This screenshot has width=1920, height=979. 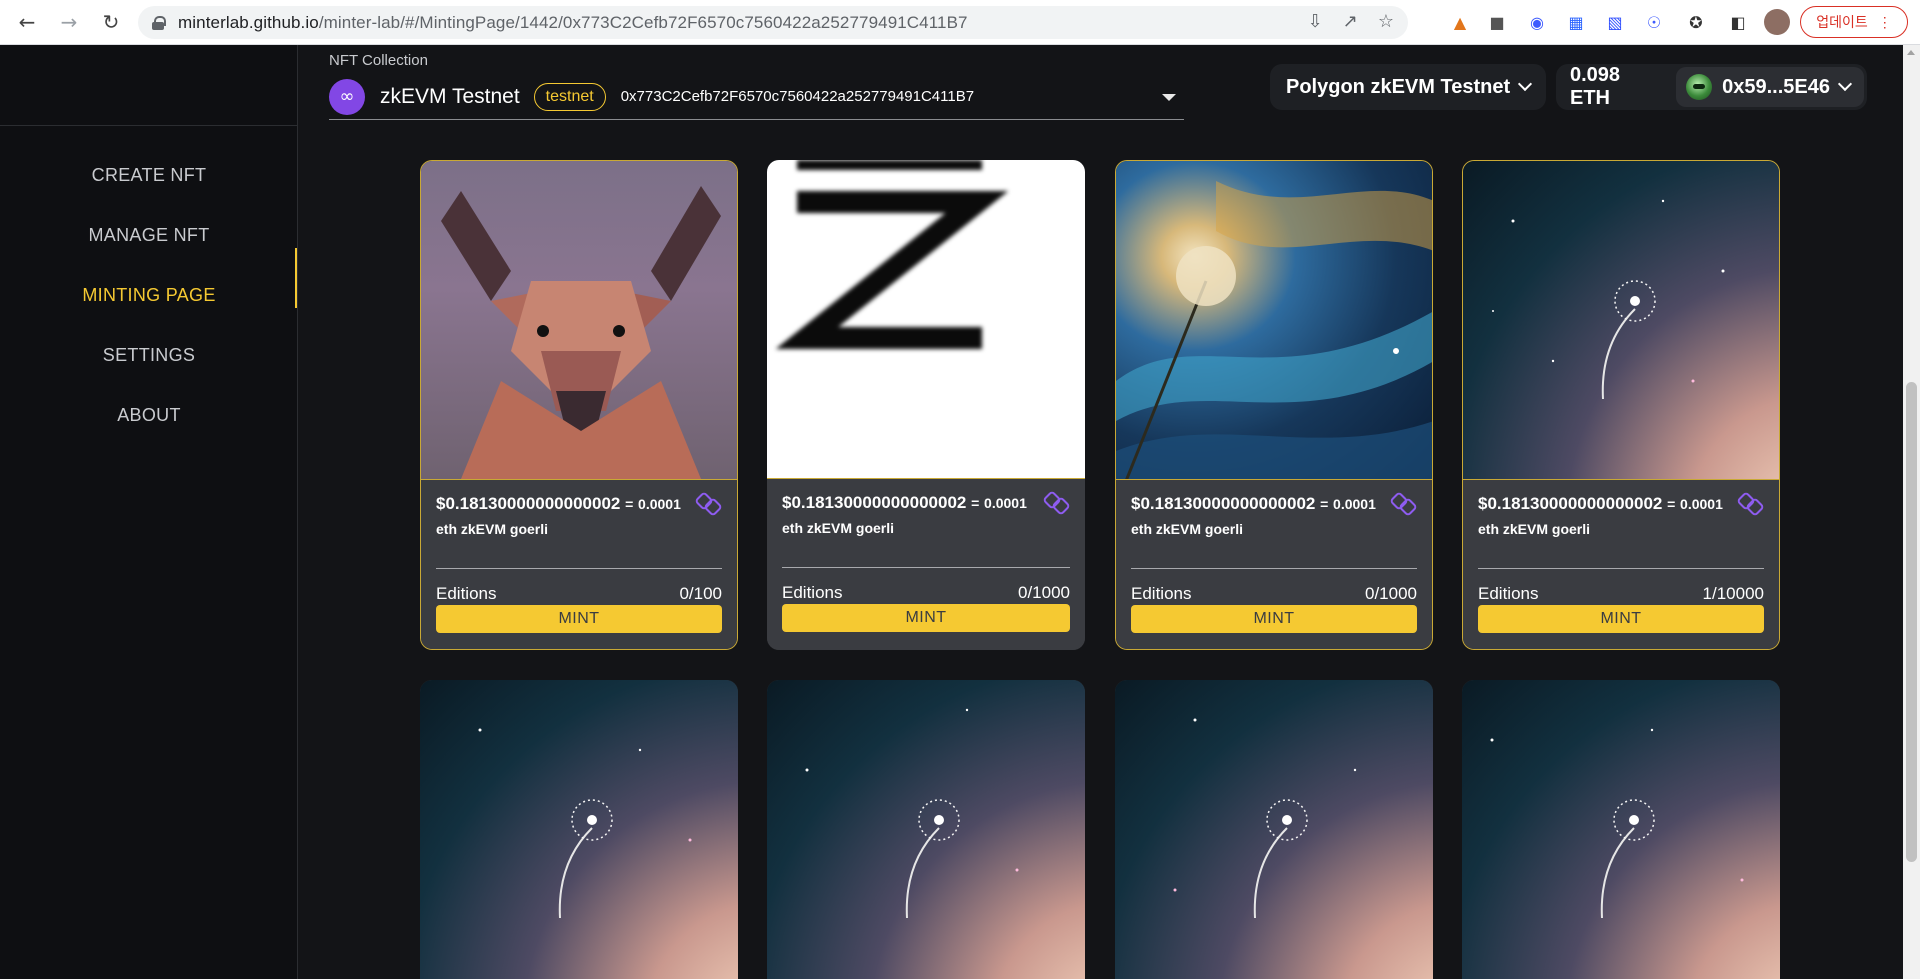 What do you see at coordinates (27, 22) in the screenshot?
I see `back-icon: ←` at bounding box center [27, 22].